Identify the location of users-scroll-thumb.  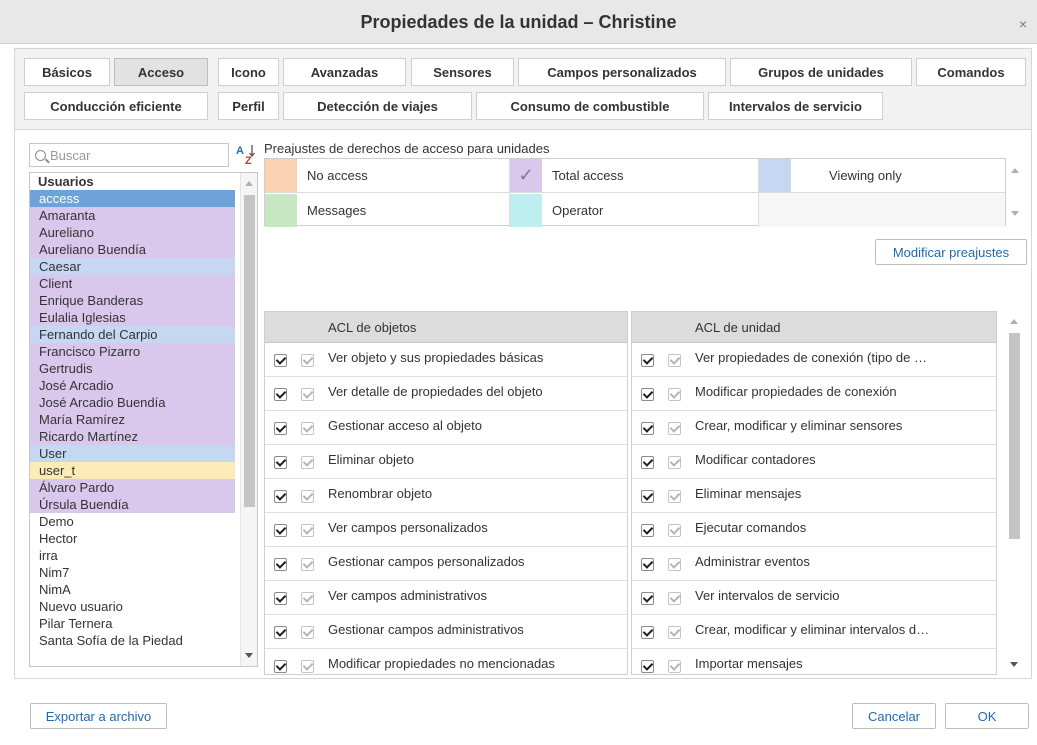
(249, 351).